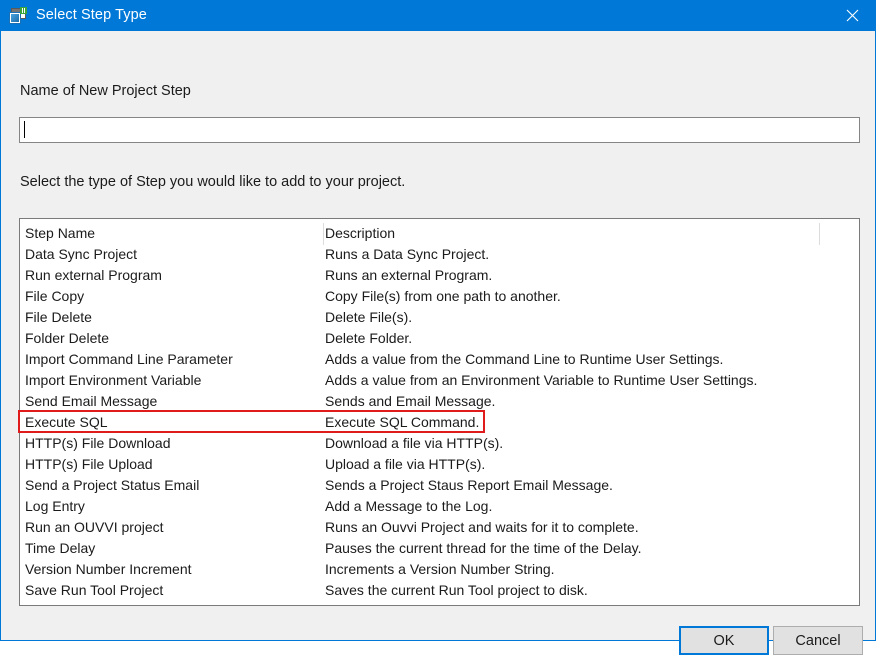 The image size is (876, 655). I want to click on table-row: Log Entry Add a Message to the Log., so click(439, 506).